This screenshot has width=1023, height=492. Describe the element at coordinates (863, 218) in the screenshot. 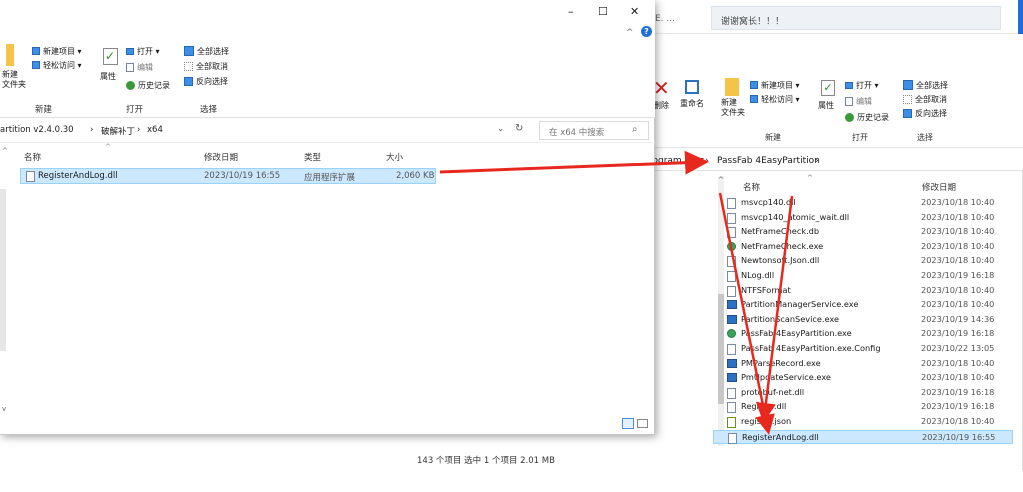

I see `list-item: msvcp140_atomic_wait.dll 2023/10/18 10:40` at that location.